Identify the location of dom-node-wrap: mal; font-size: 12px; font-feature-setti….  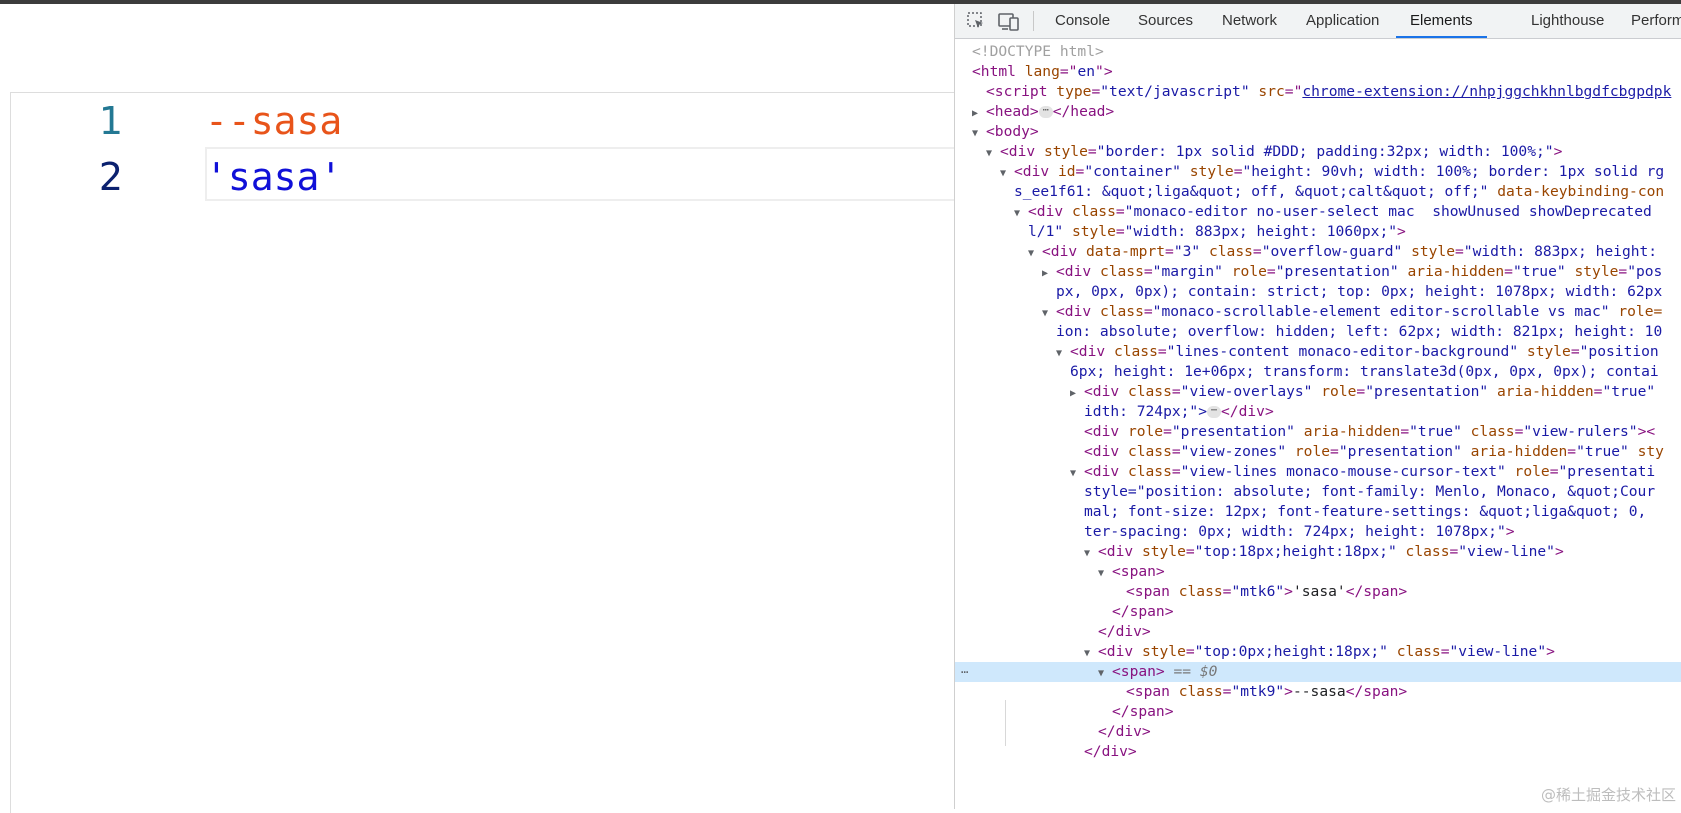
(1370, 511).